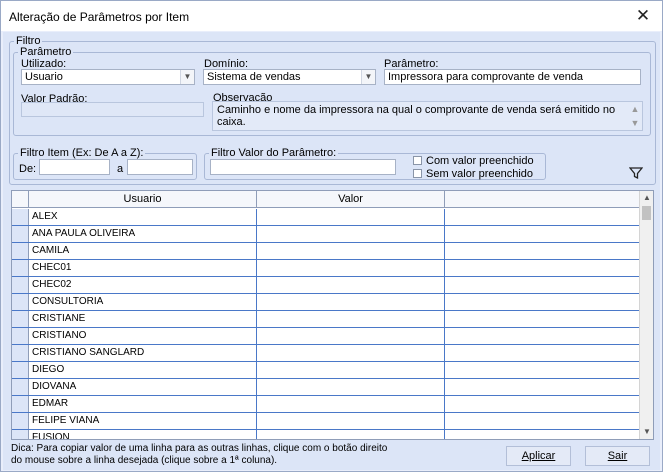 This screenshot has width=663, height=472. What do you see at coordinates (643, 16) in the screenshot?
I see `close-icon: ✕` at bounding box center [643, 16].